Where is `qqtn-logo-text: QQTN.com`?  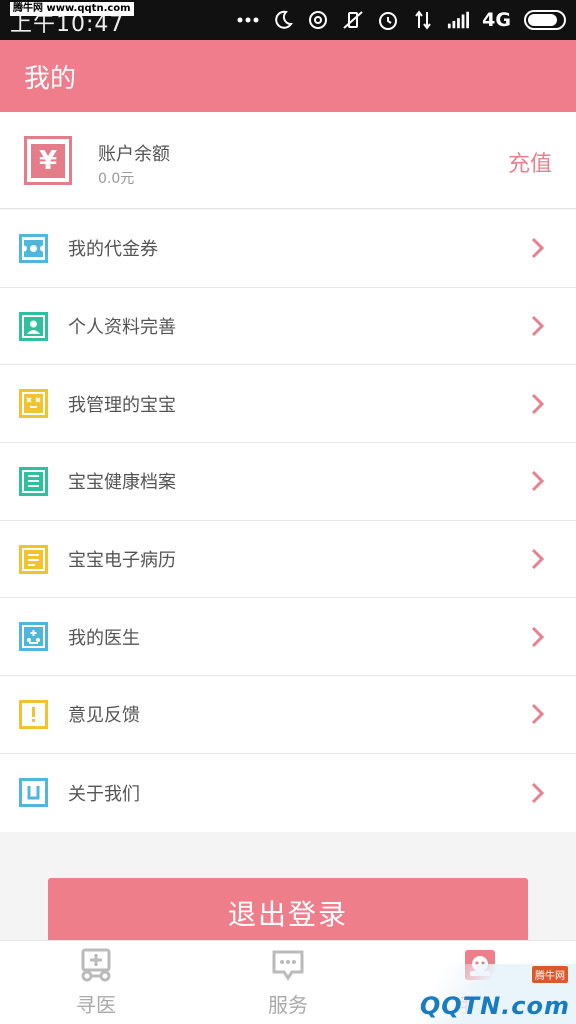
qqtn-logo-text: QQTN.com is located at coordinates (494, 1006).